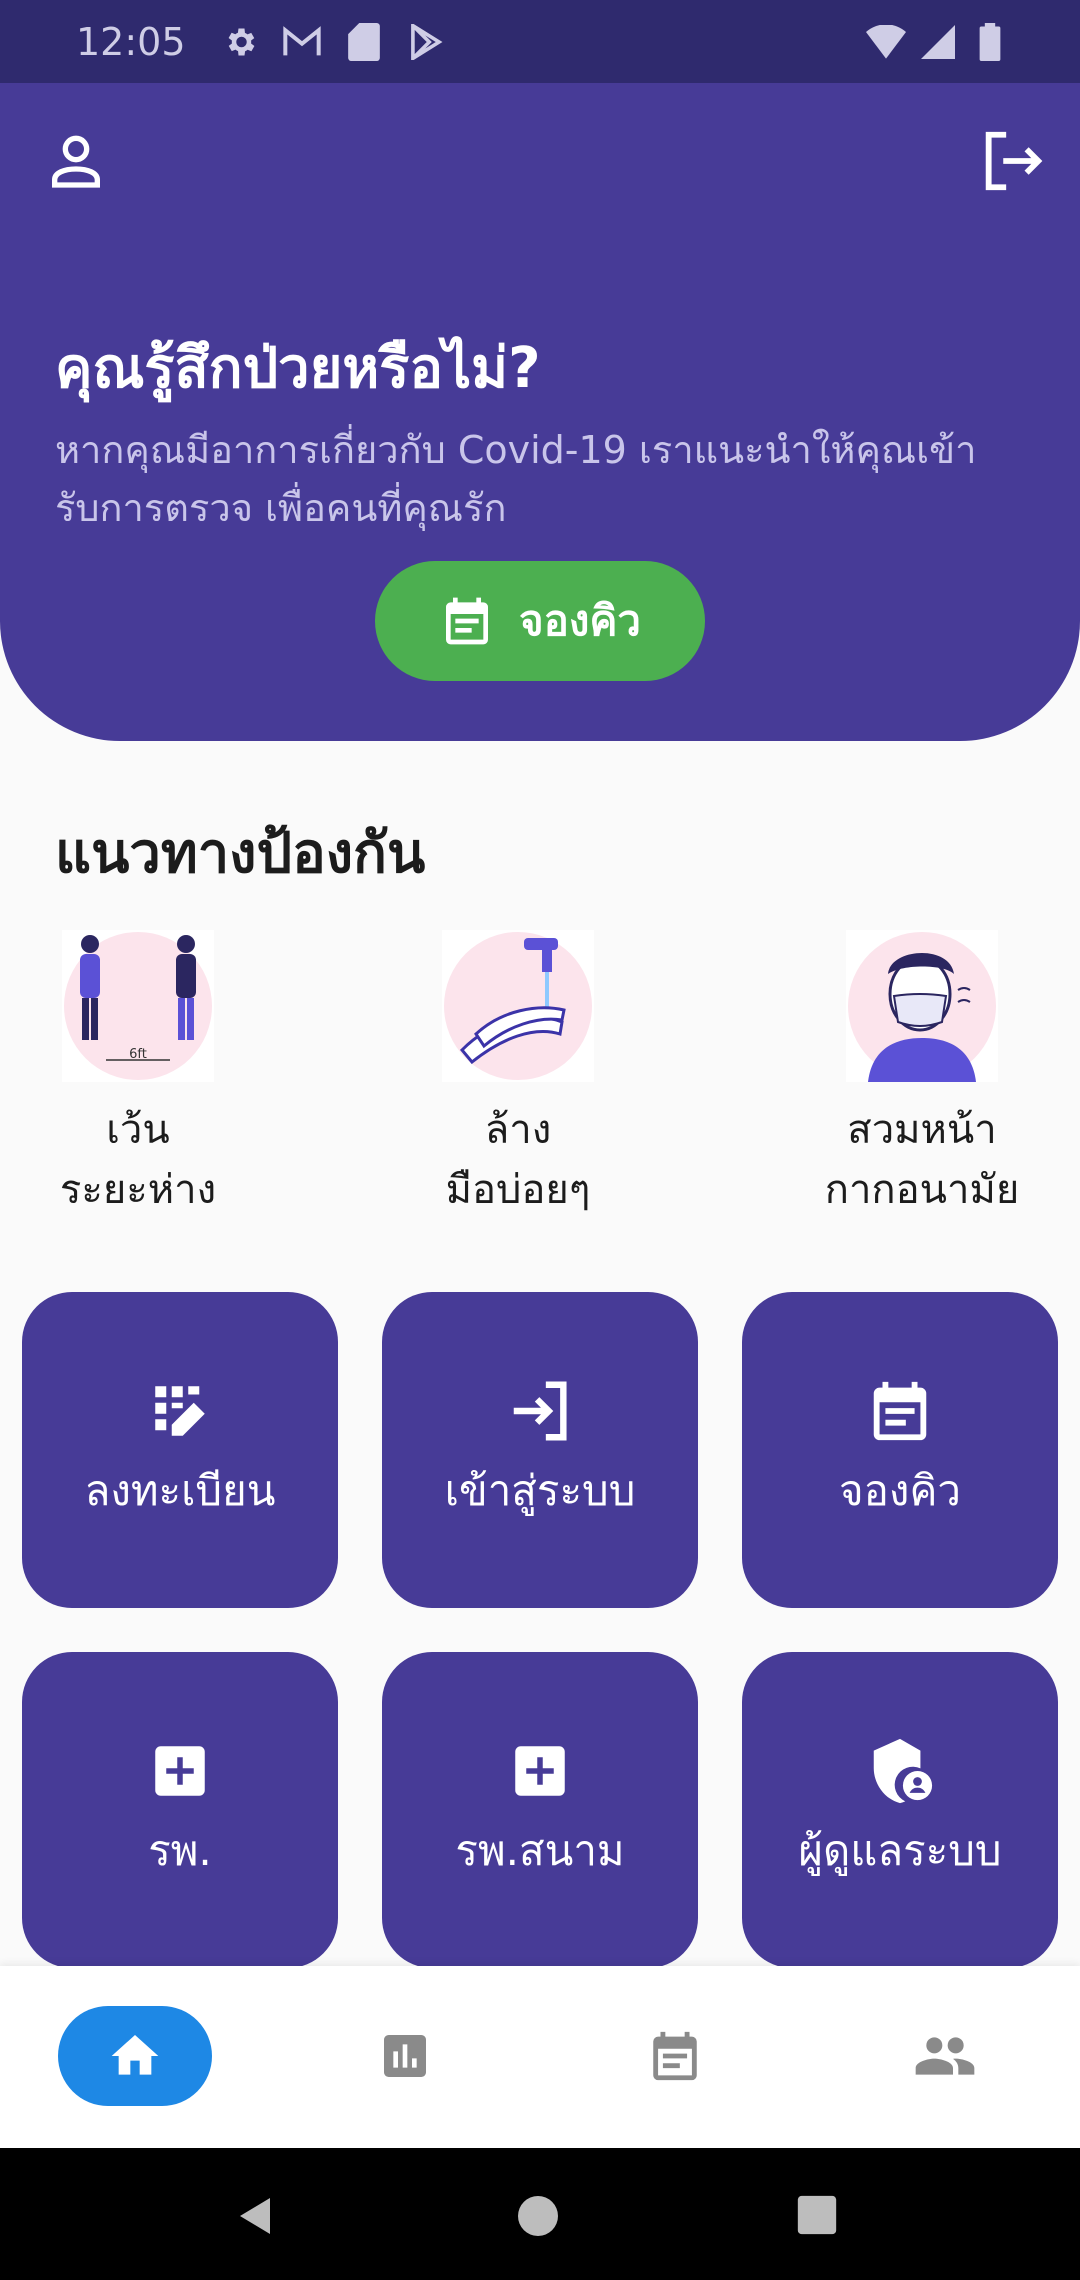 The image size is (1080, 2280). I want to click on guide-social-distancing: 6ft เว้น ระยะห่าง, so click(144, 1075).